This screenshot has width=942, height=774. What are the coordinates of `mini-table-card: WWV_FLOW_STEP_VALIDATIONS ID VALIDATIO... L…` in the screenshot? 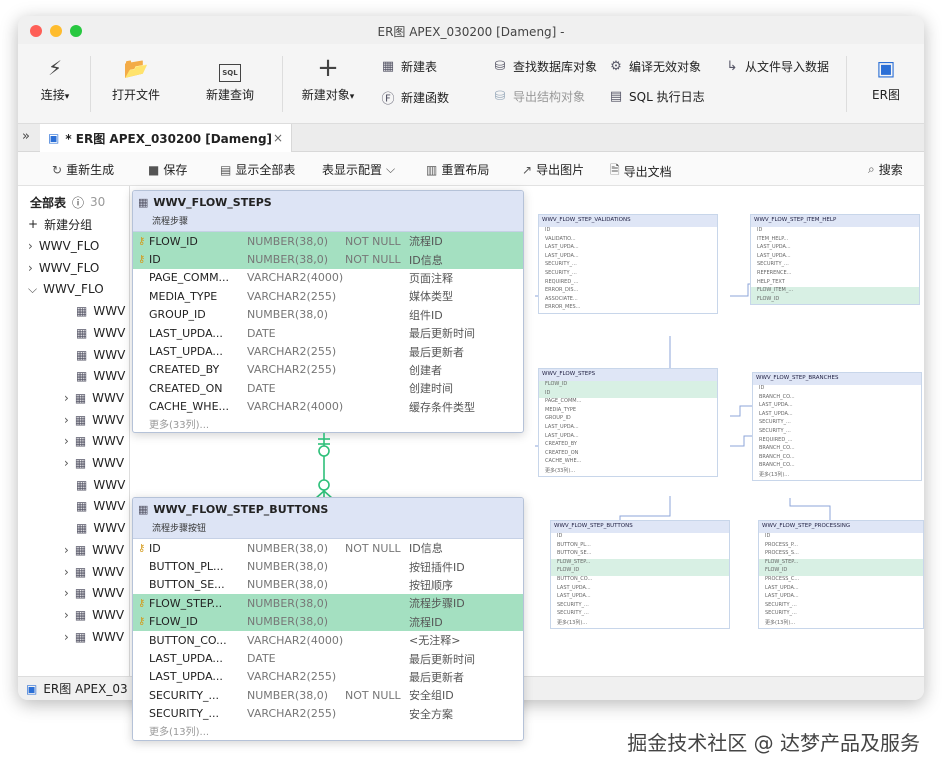 It's located at (628, 264).